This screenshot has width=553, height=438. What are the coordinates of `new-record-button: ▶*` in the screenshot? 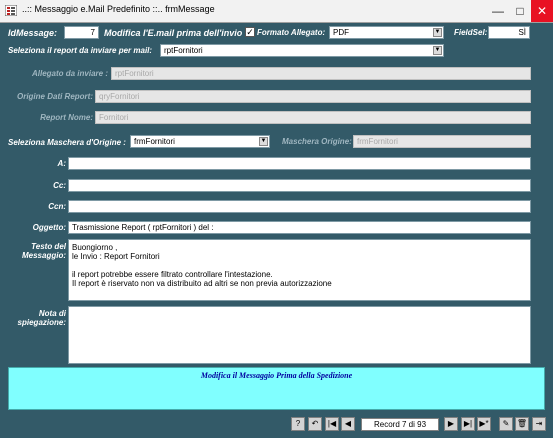 It's located at (484, 424).